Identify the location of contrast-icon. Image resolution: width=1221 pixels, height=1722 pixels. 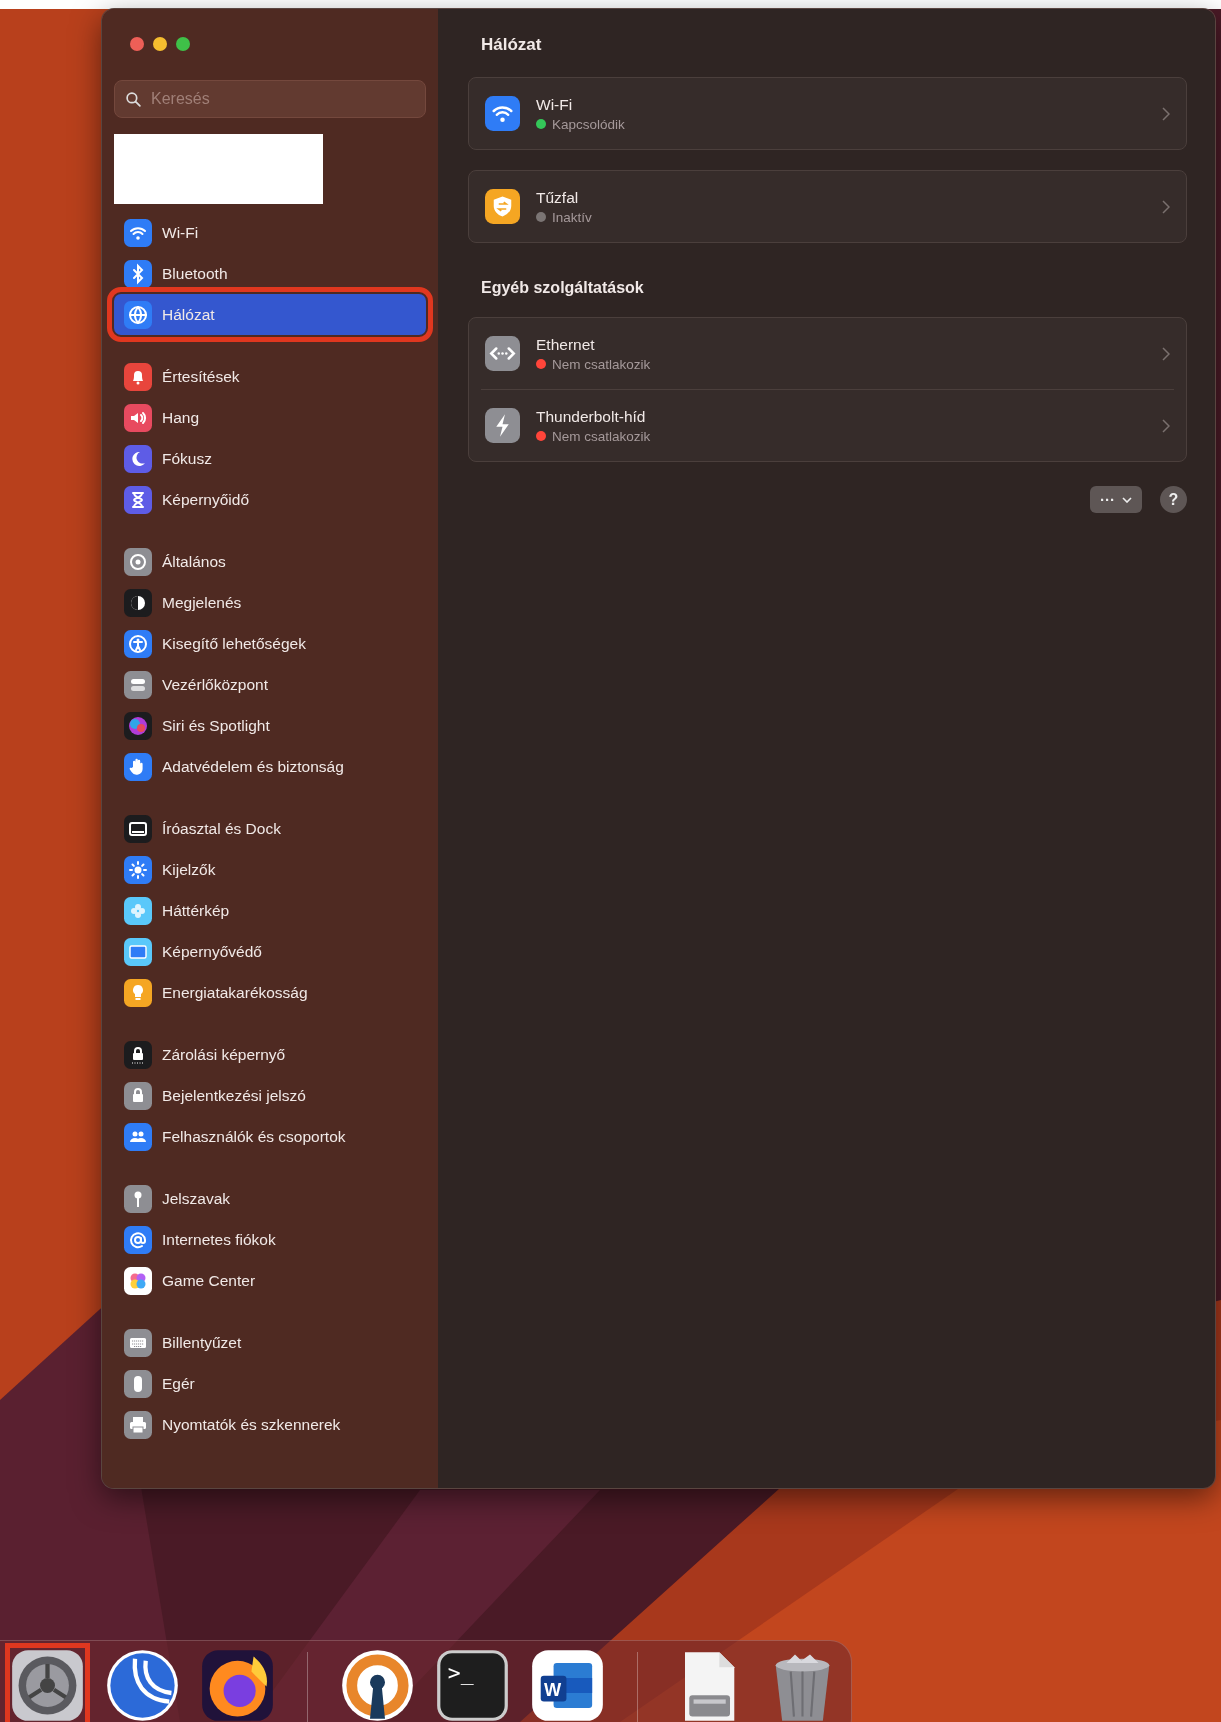
(138, 602).